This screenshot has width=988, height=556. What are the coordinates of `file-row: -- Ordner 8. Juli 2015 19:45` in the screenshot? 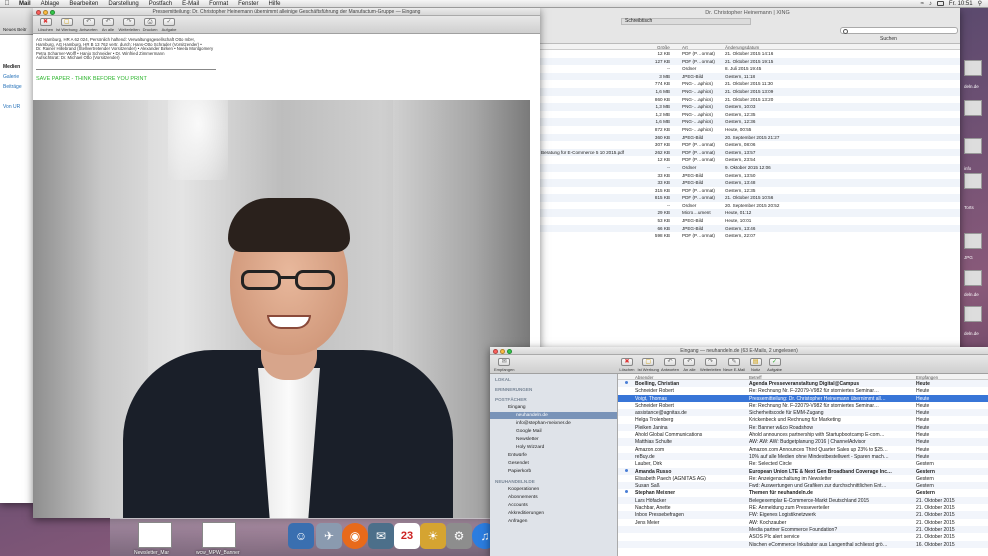 It's located at (747, 69).